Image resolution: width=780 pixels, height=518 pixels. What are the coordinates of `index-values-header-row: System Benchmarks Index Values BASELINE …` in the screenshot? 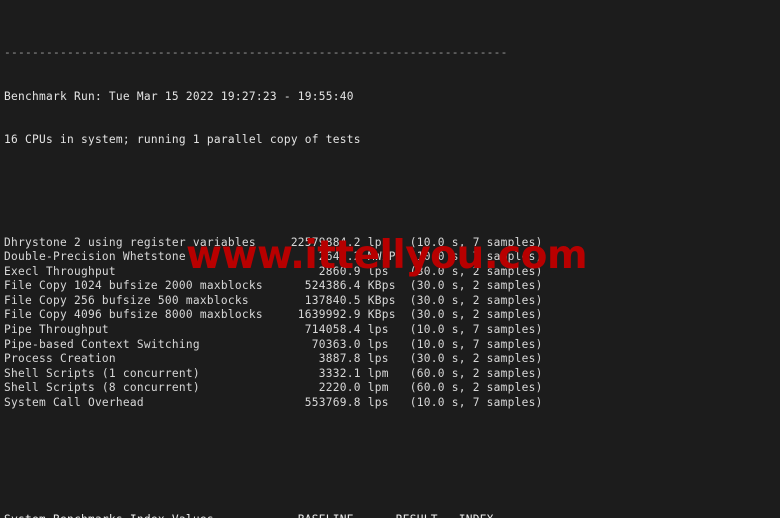 It's located at (392, 515).